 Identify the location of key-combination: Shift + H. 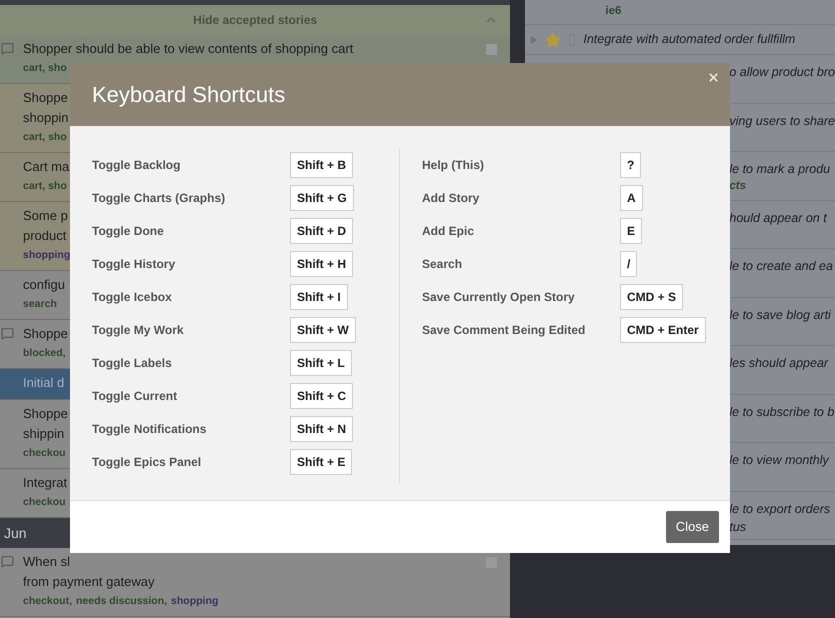
(322, 263).